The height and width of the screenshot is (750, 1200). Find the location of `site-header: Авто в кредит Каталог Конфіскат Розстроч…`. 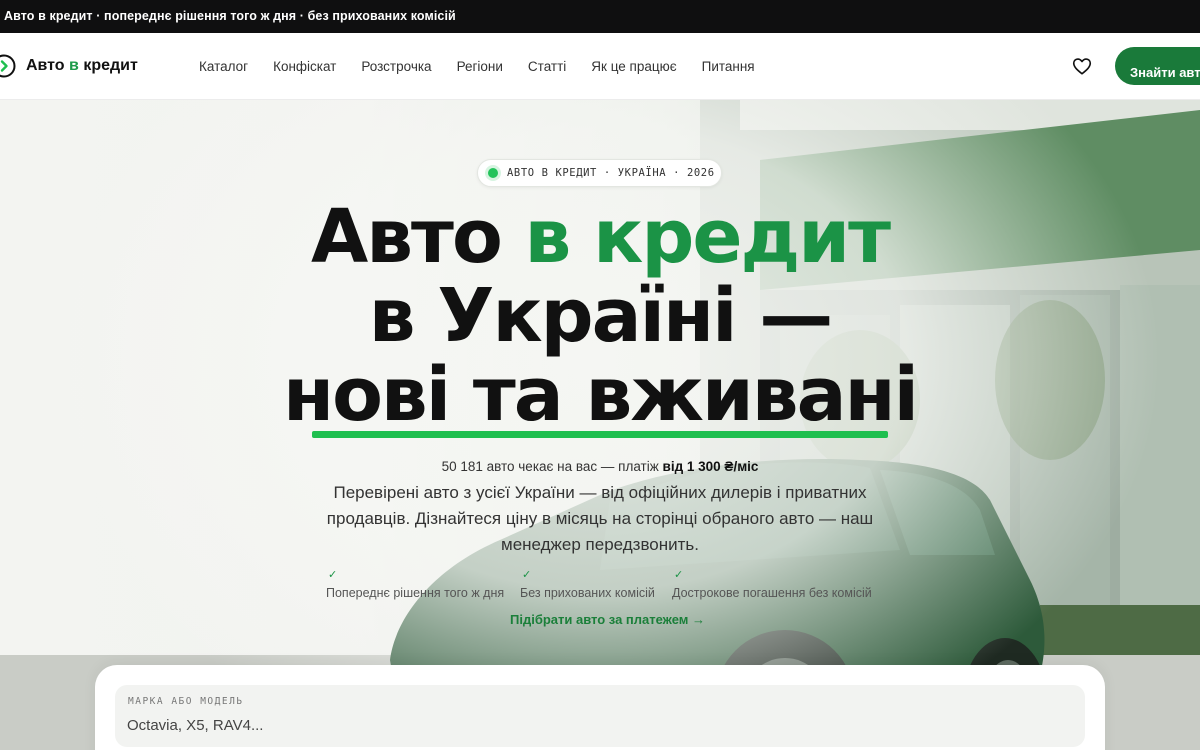

site-header: Авто в кредит Каталог Конфіскат Розстроч… is located at coordinates (600, 66).